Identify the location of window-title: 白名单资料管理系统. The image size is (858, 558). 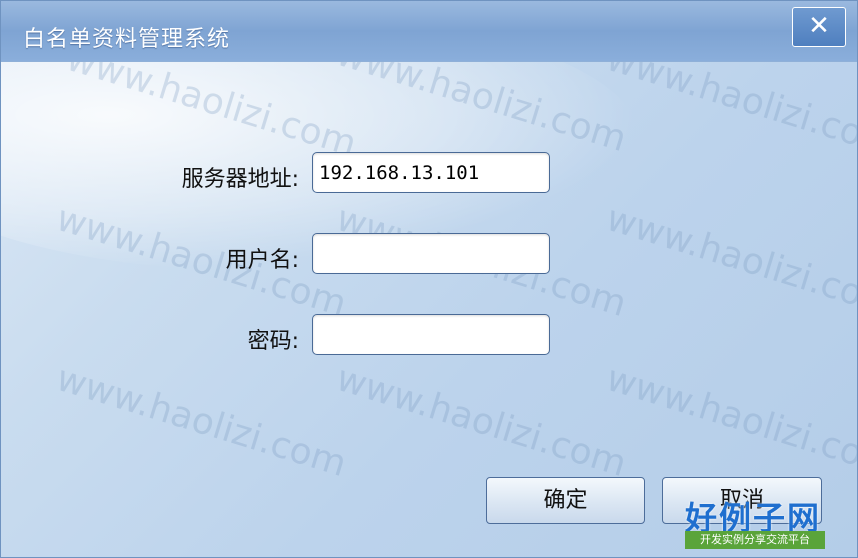
(127, 39).